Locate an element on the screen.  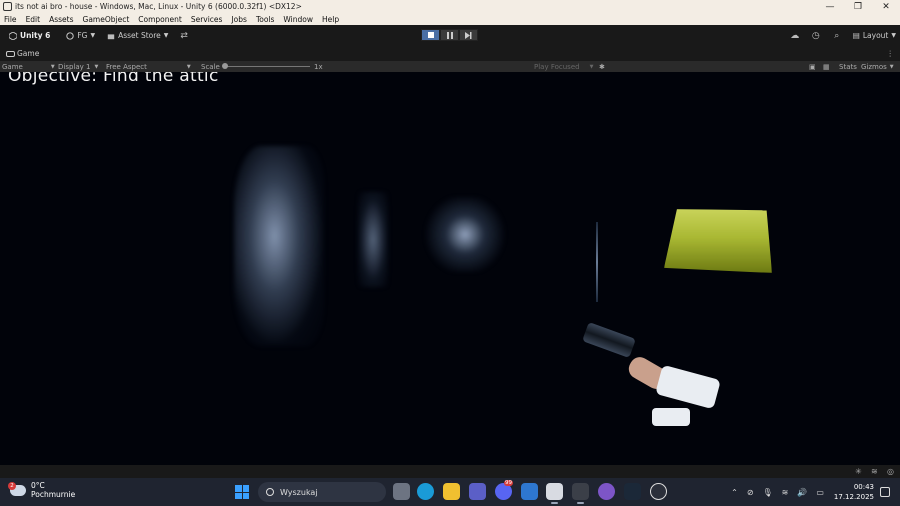
audio-mute-icon: ▣ is located at coordinates (812, 66).